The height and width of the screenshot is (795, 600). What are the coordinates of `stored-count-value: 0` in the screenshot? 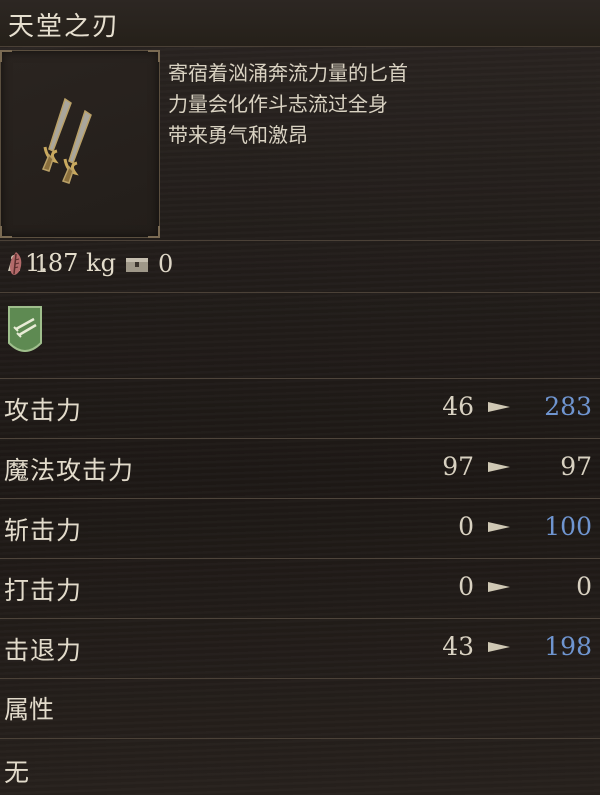 It's located at (166, 264).